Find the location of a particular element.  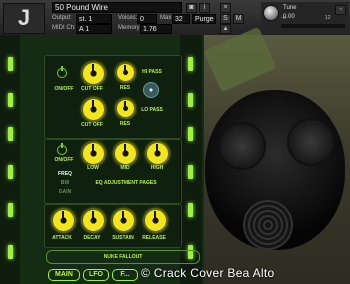

filter-onoff-label: ON/OFF is located at coordinates (64, 89).